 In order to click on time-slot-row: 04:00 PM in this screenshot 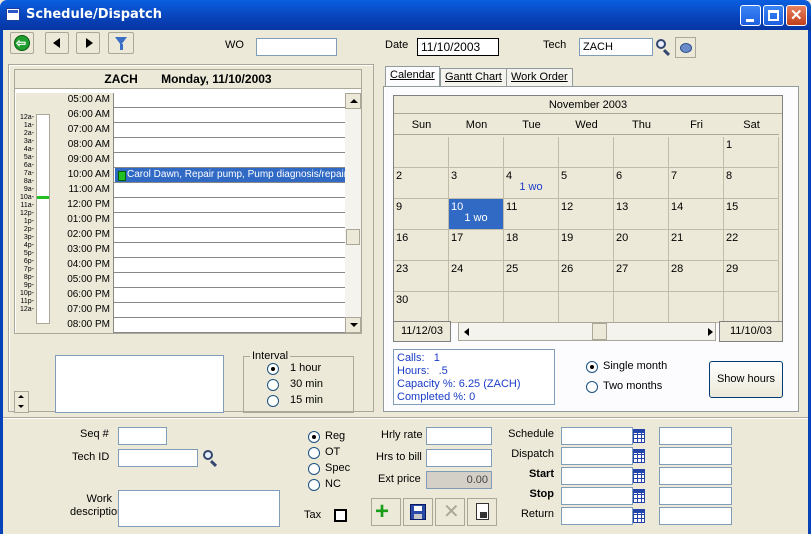, I will do `click(202, 265)`.